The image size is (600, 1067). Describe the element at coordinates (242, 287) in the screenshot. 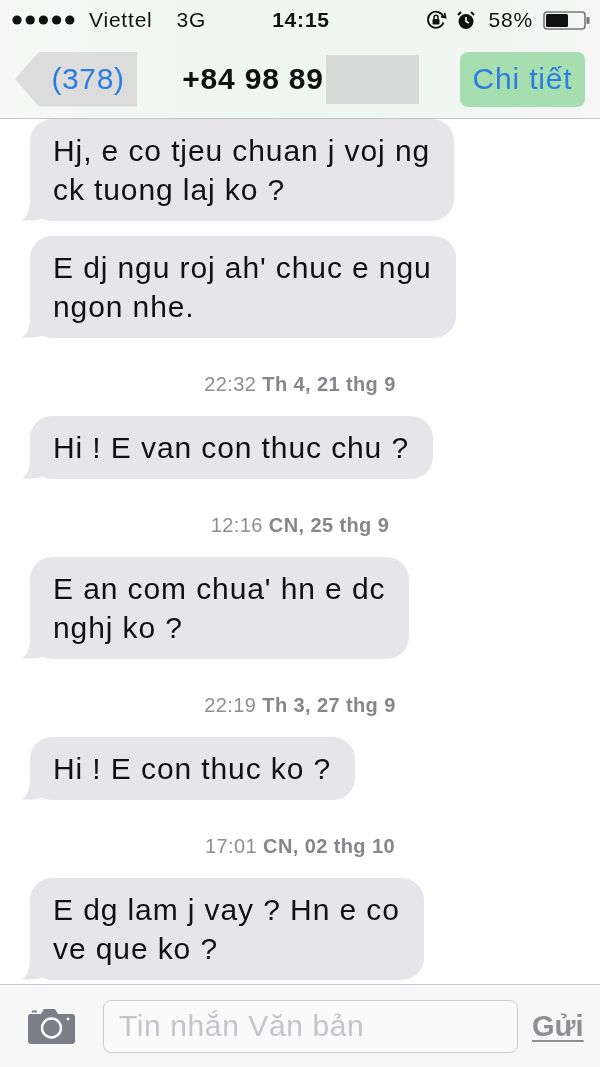

I see `message-text: E dj ngu roj ah' chuc e ngu ngon nhe.` at that location.